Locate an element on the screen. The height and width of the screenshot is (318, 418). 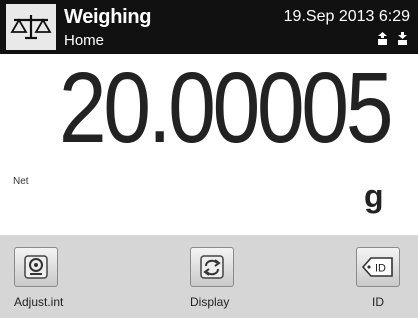
app-title: Weighing is located at coordinates (108, 17).